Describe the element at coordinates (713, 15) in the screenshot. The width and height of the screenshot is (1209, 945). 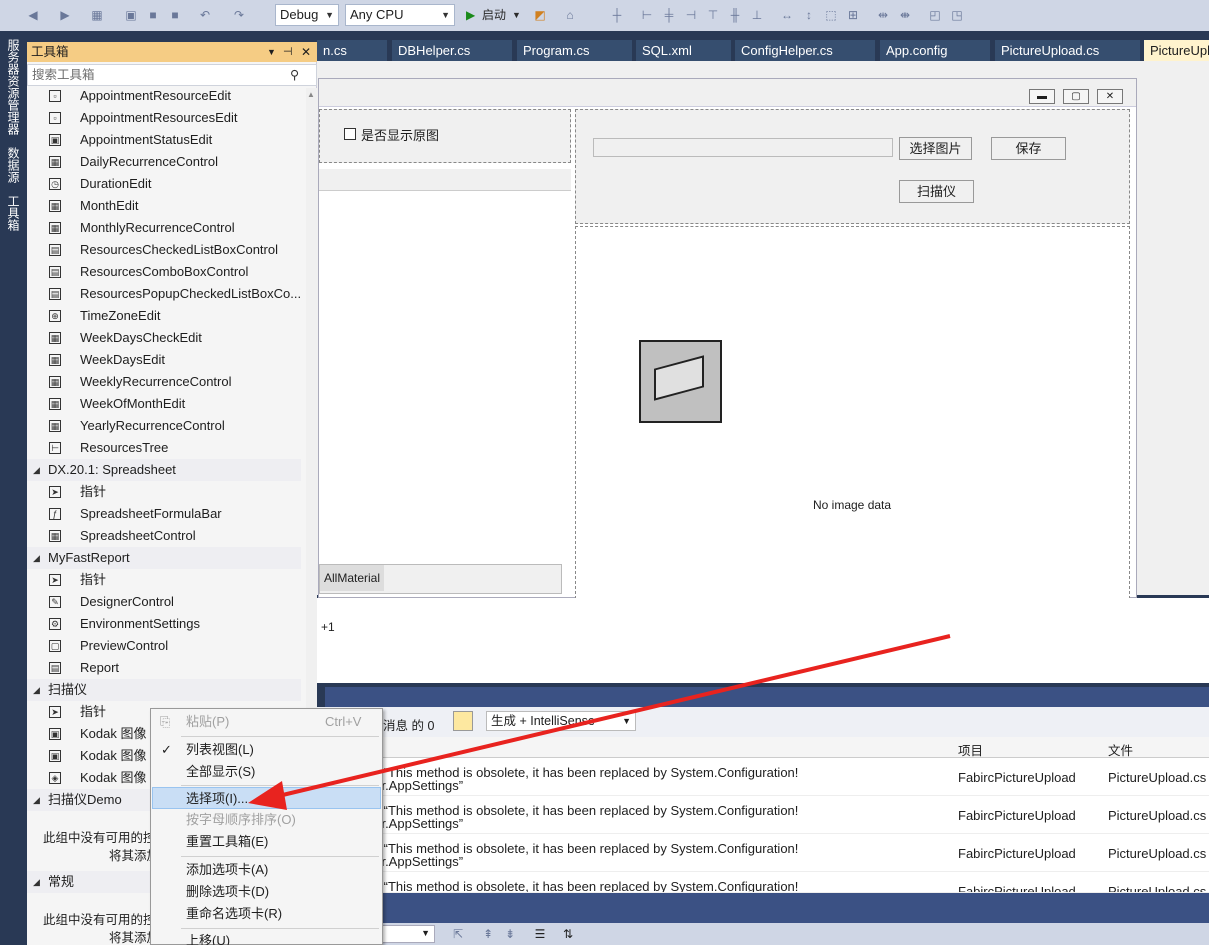
I see `align-top-icon: ⊤` at that location.